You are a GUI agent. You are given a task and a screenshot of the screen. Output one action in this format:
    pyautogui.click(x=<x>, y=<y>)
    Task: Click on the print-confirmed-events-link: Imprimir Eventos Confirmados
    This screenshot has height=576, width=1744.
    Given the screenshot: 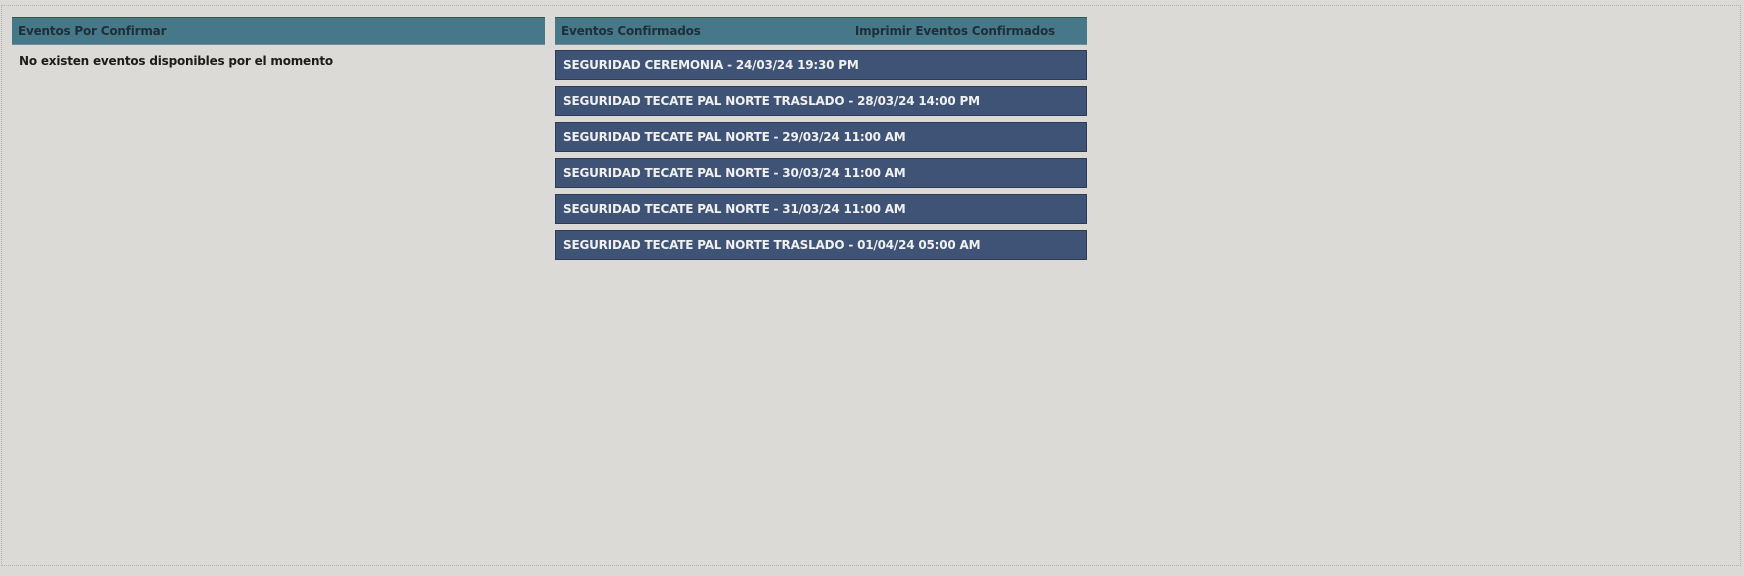 What is the action you would take?
    pyautogui.click(x=955, y=31)
    